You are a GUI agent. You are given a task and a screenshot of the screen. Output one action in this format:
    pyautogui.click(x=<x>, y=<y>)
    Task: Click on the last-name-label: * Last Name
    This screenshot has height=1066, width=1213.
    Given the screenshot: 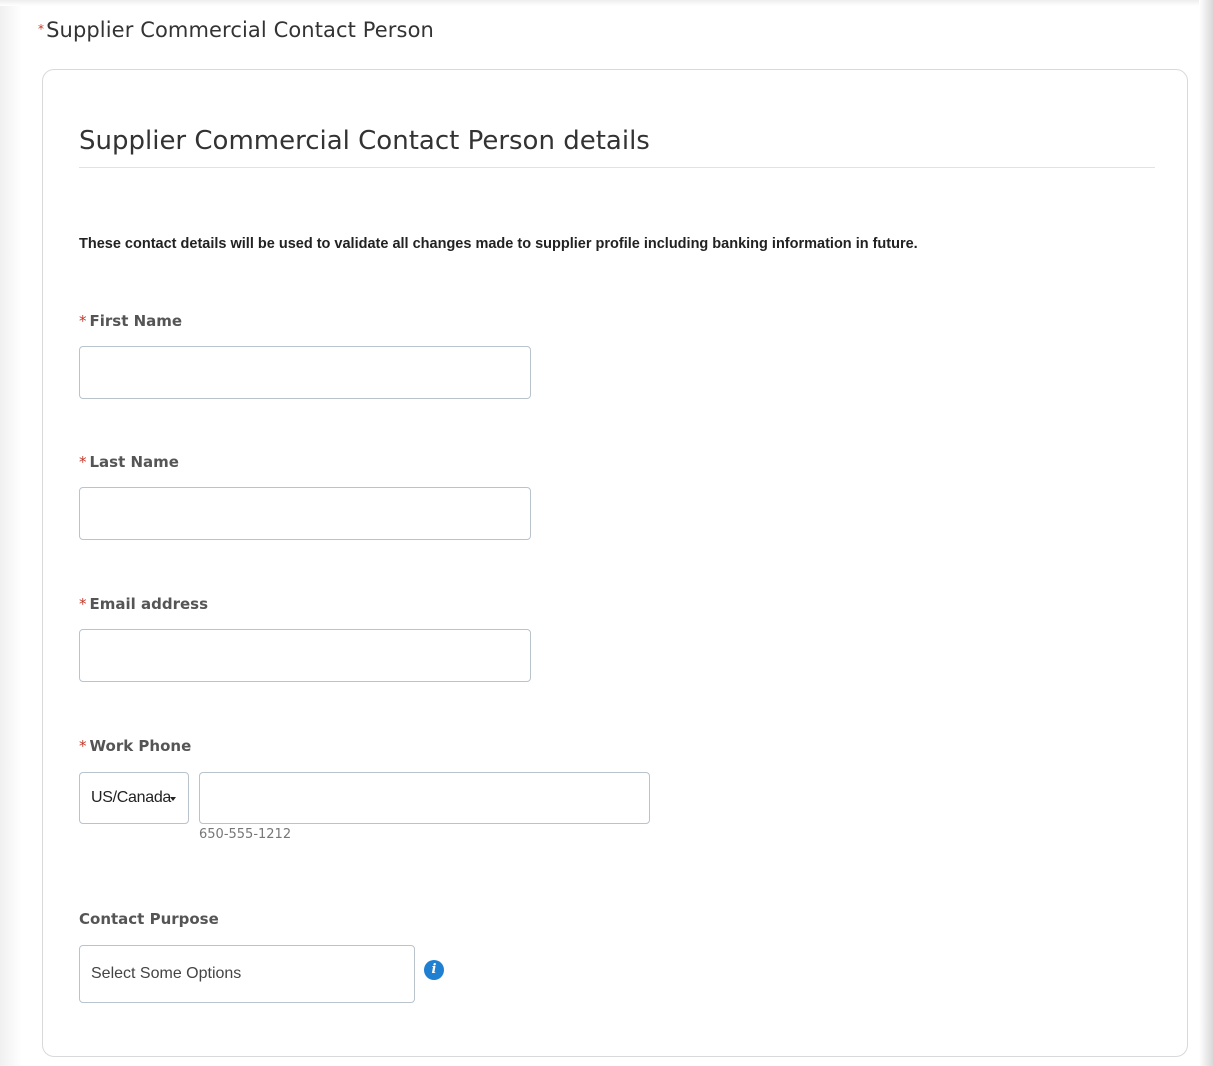 What is the action you would take?
    pyautogui.click(x=129, y=462)
    